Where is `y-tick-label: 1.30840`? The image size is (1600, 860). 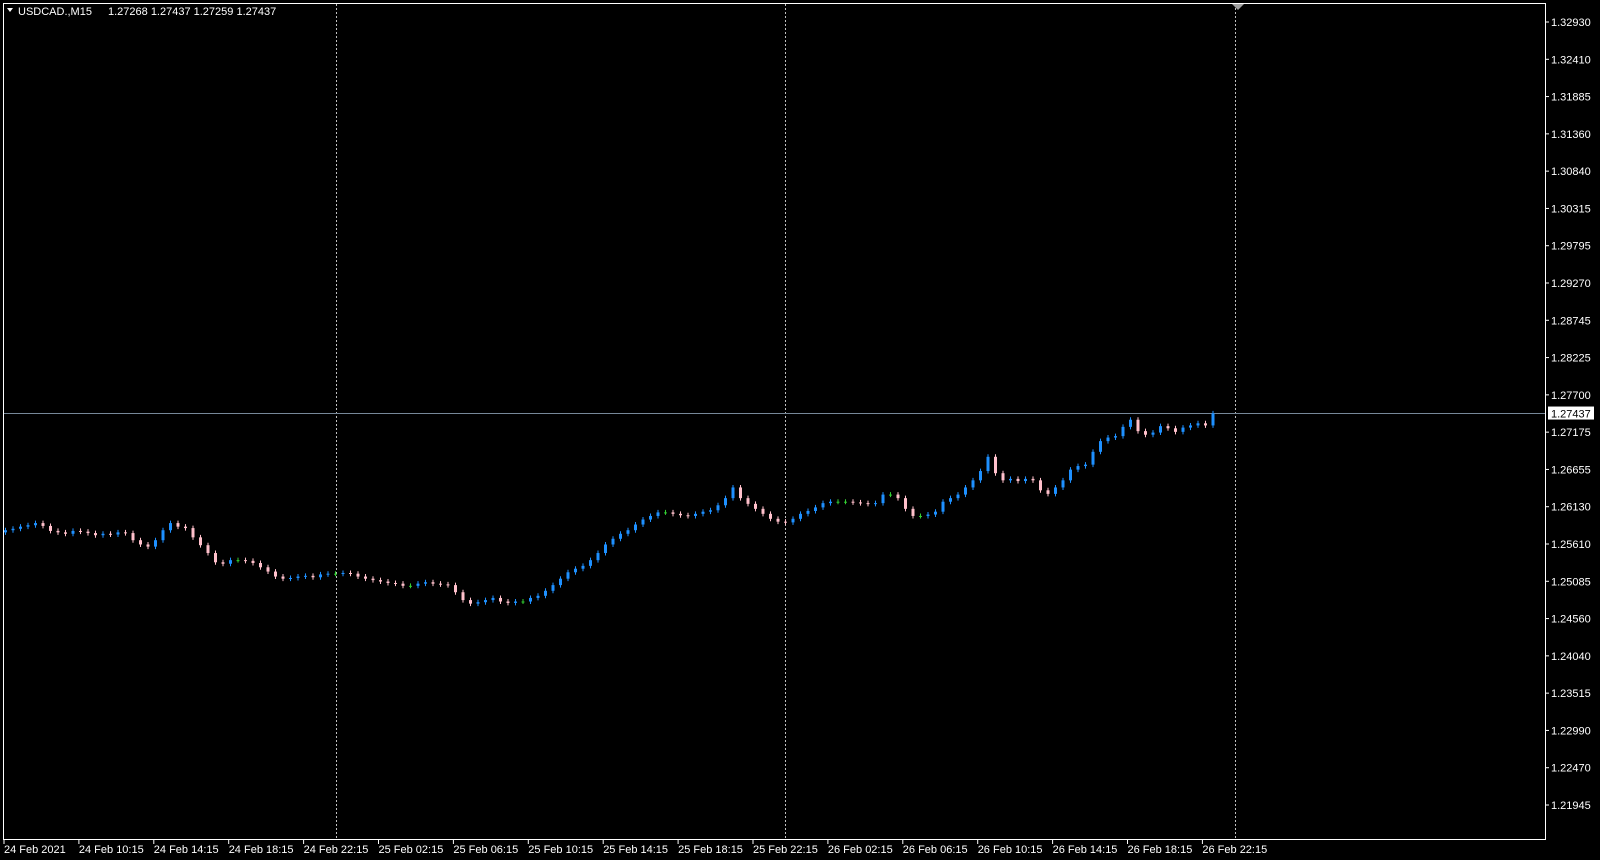 y-tick-label: 1.30840 is located at coordinates (1571, 172).